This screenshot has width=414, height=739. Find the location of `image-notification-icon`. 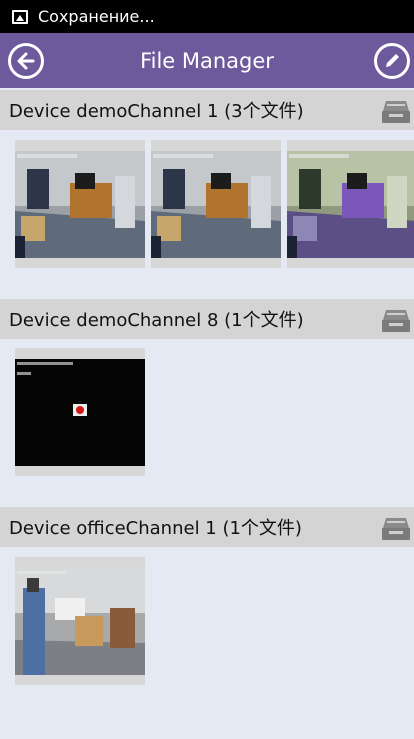

image-notification-icon is located at coordinates (20, 16).